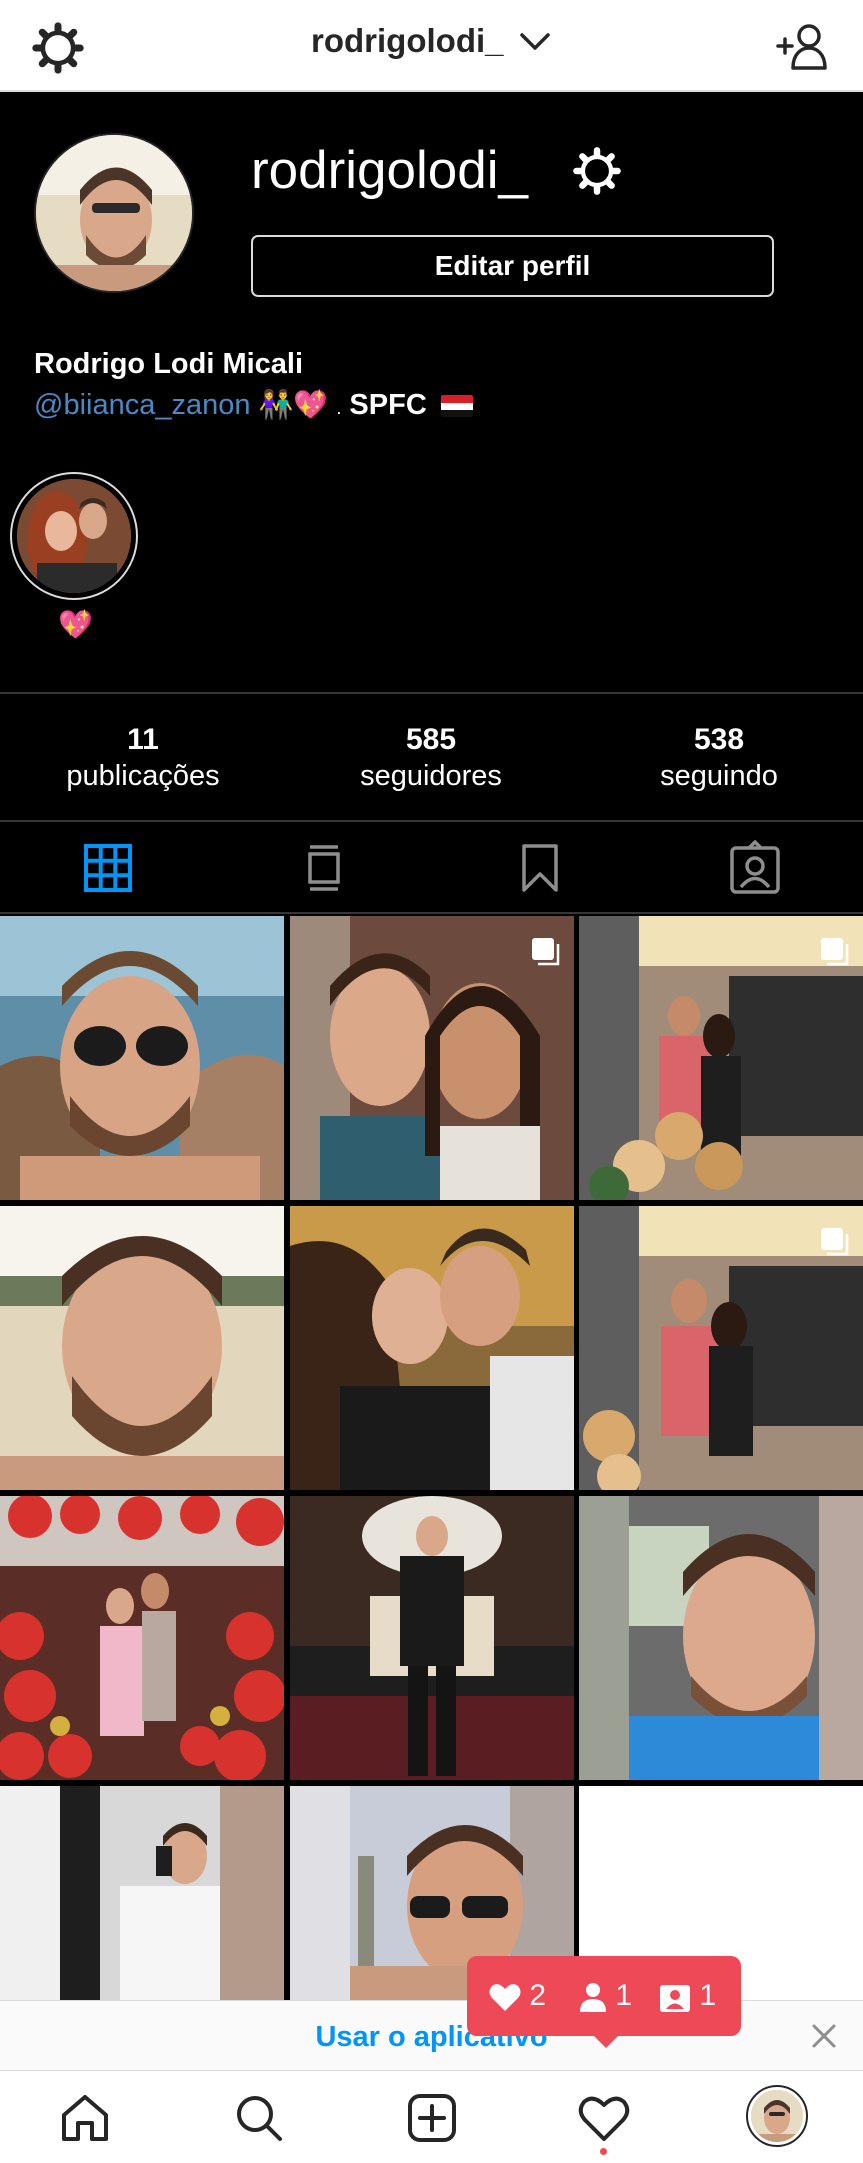 This screenshot has width=863, height=2163. I want to click on post-couple-sunset, so click(432, 1348).